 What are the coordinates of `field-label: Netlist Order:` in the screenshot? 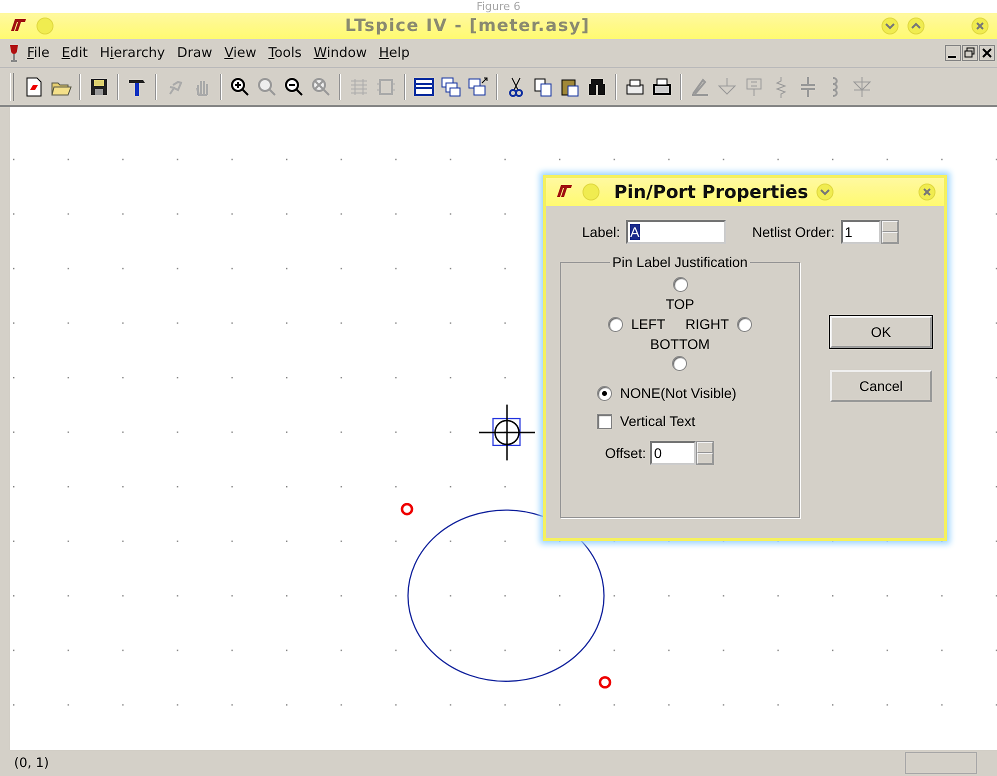 It's located at (793, 232).